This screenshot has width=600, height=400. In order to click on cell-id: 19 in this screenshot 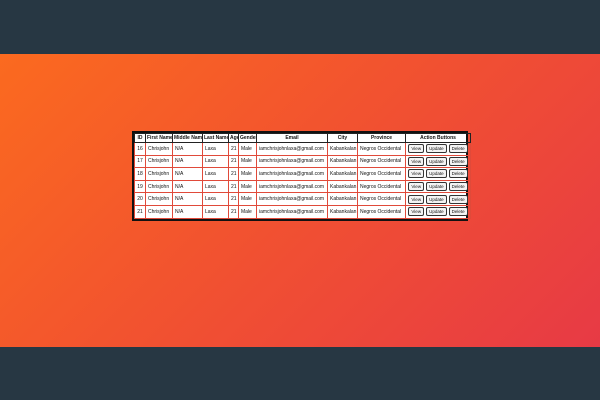, I will do `click(140, 186)`.